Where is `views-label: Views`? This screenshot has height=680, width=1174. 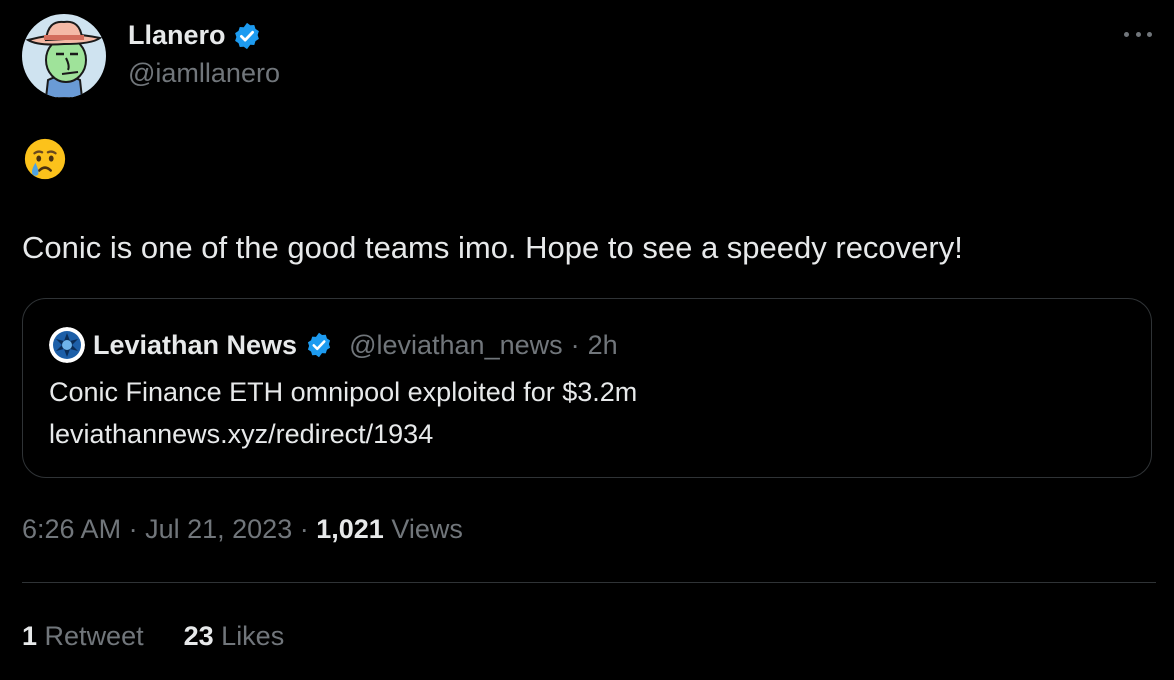
views-label: Views is located at coordinates (427, 529).